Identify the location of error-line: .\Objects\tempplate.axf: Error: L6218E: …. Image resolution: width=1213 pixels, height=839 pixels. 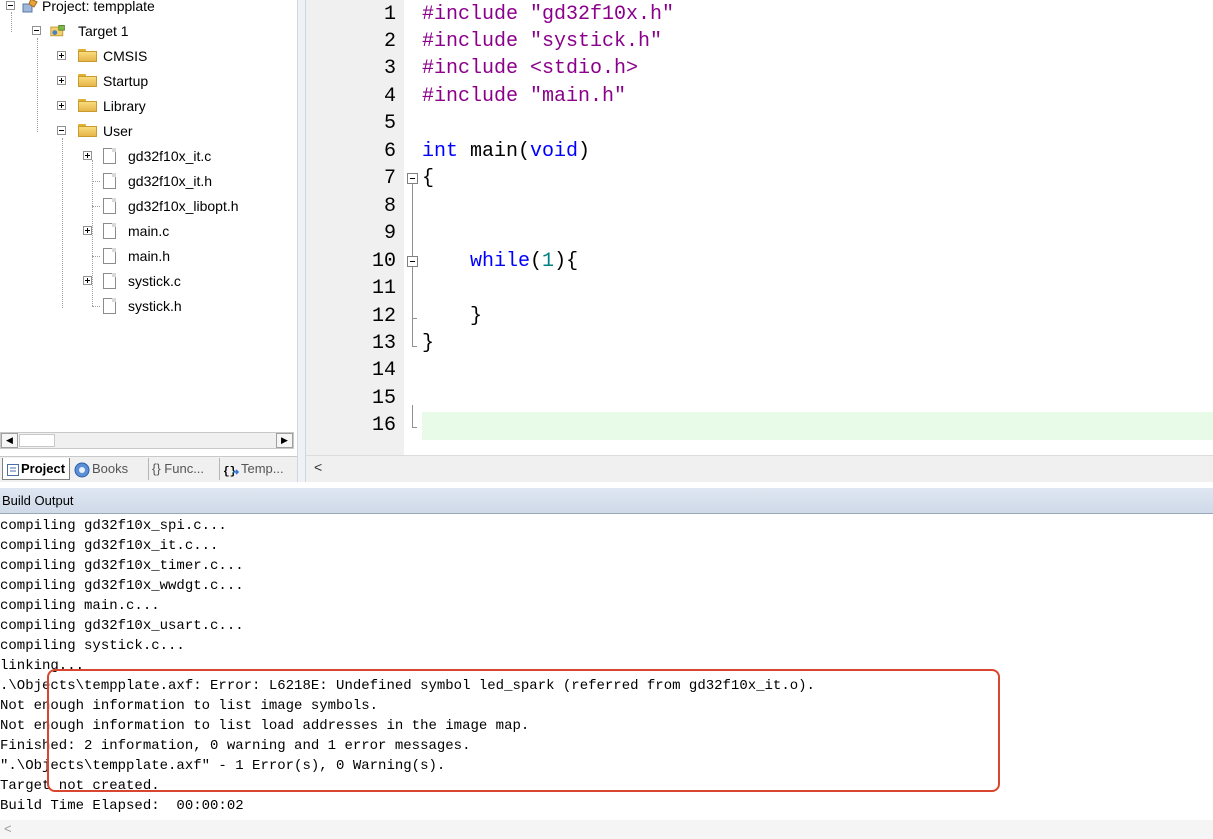
(407, 686).